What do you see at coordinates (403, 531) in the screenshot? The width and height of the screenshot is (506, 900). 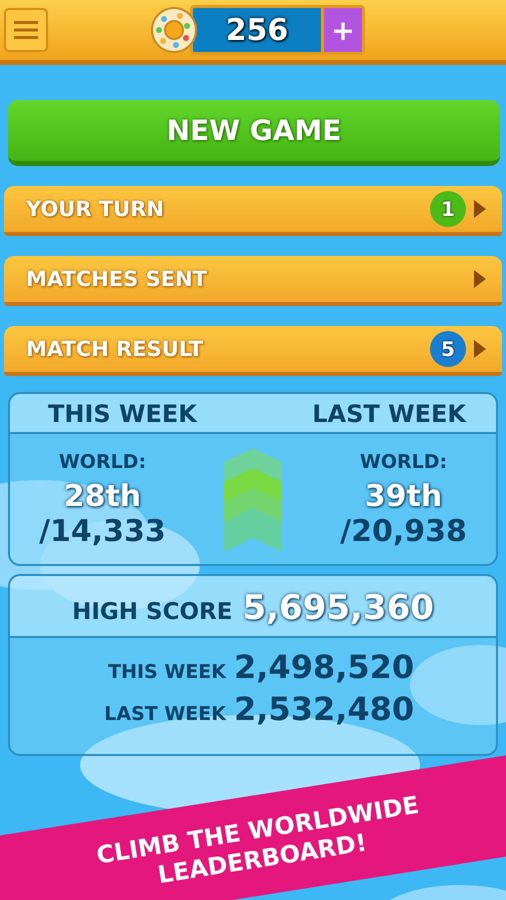 I see `player-total: /20,938` at bounding box center [403, 531].